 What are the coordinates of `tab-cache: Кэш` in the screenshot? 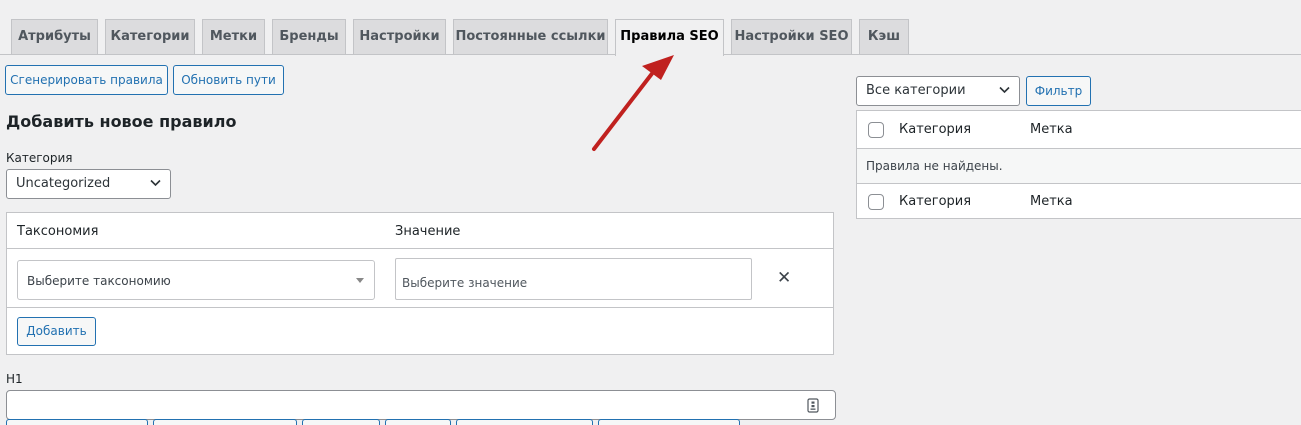 It's located at (884, 36).